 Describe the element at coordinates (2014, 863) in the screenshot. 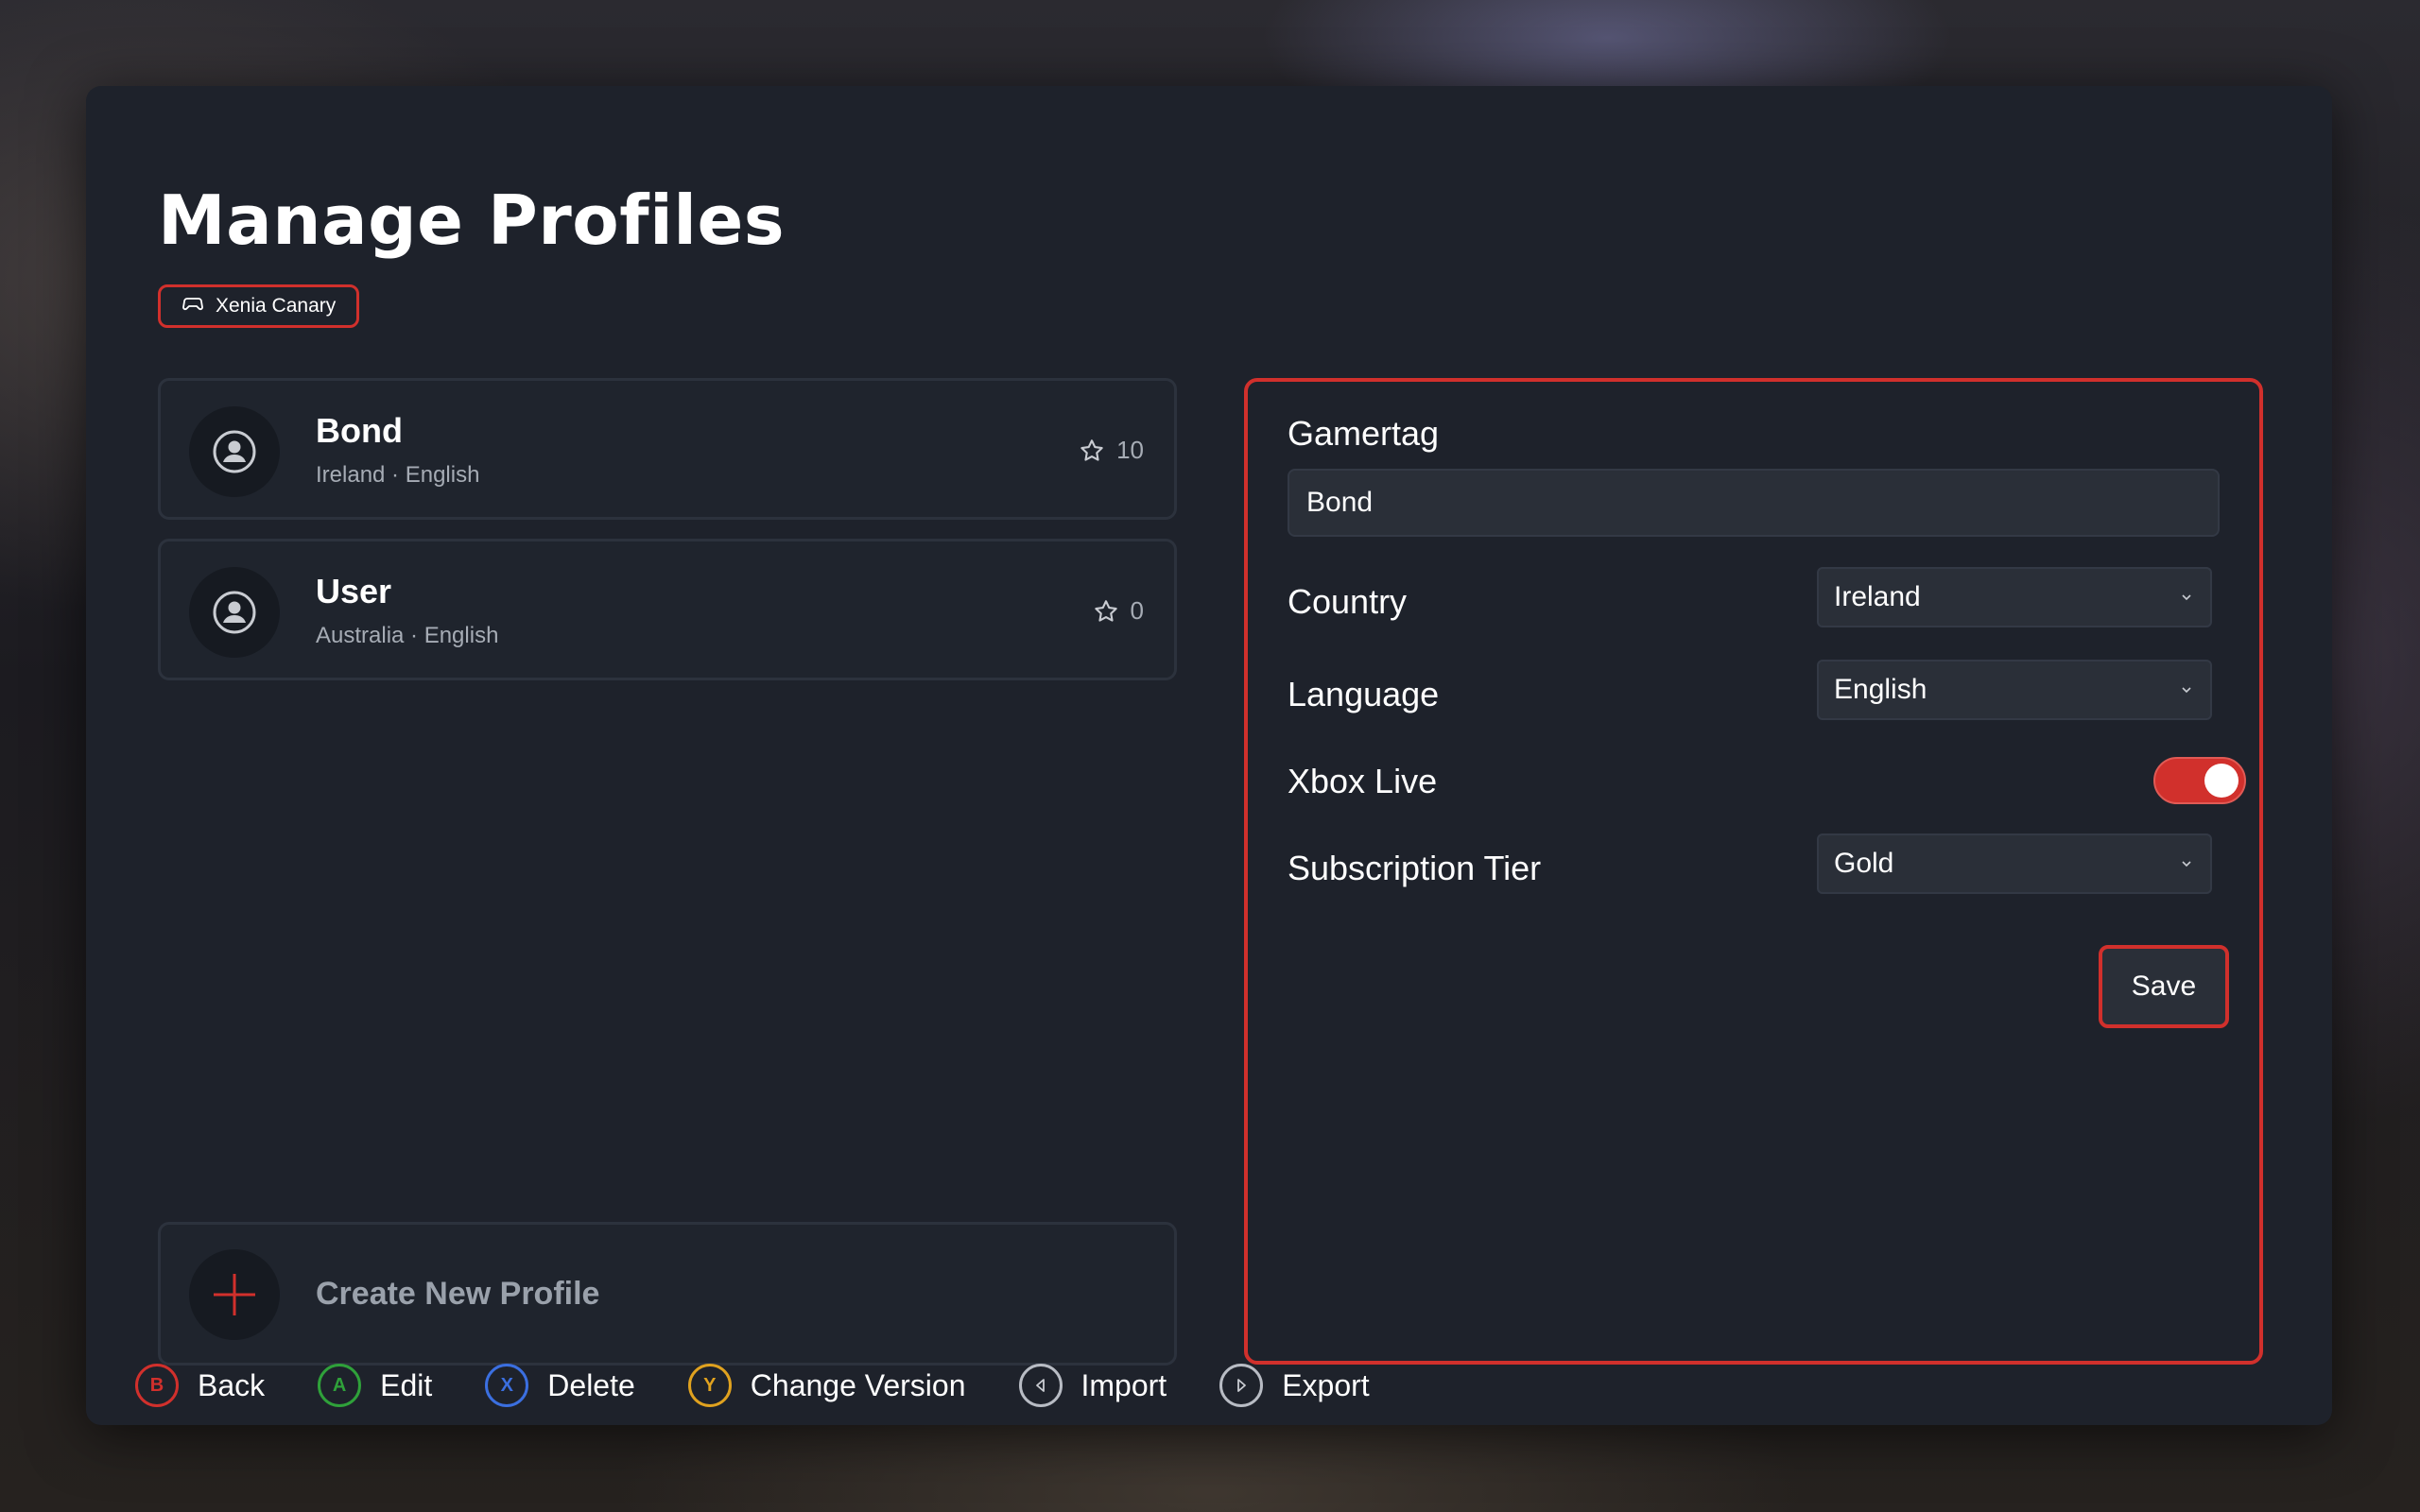

I see `subscription-tier-select: Gold` at that location.